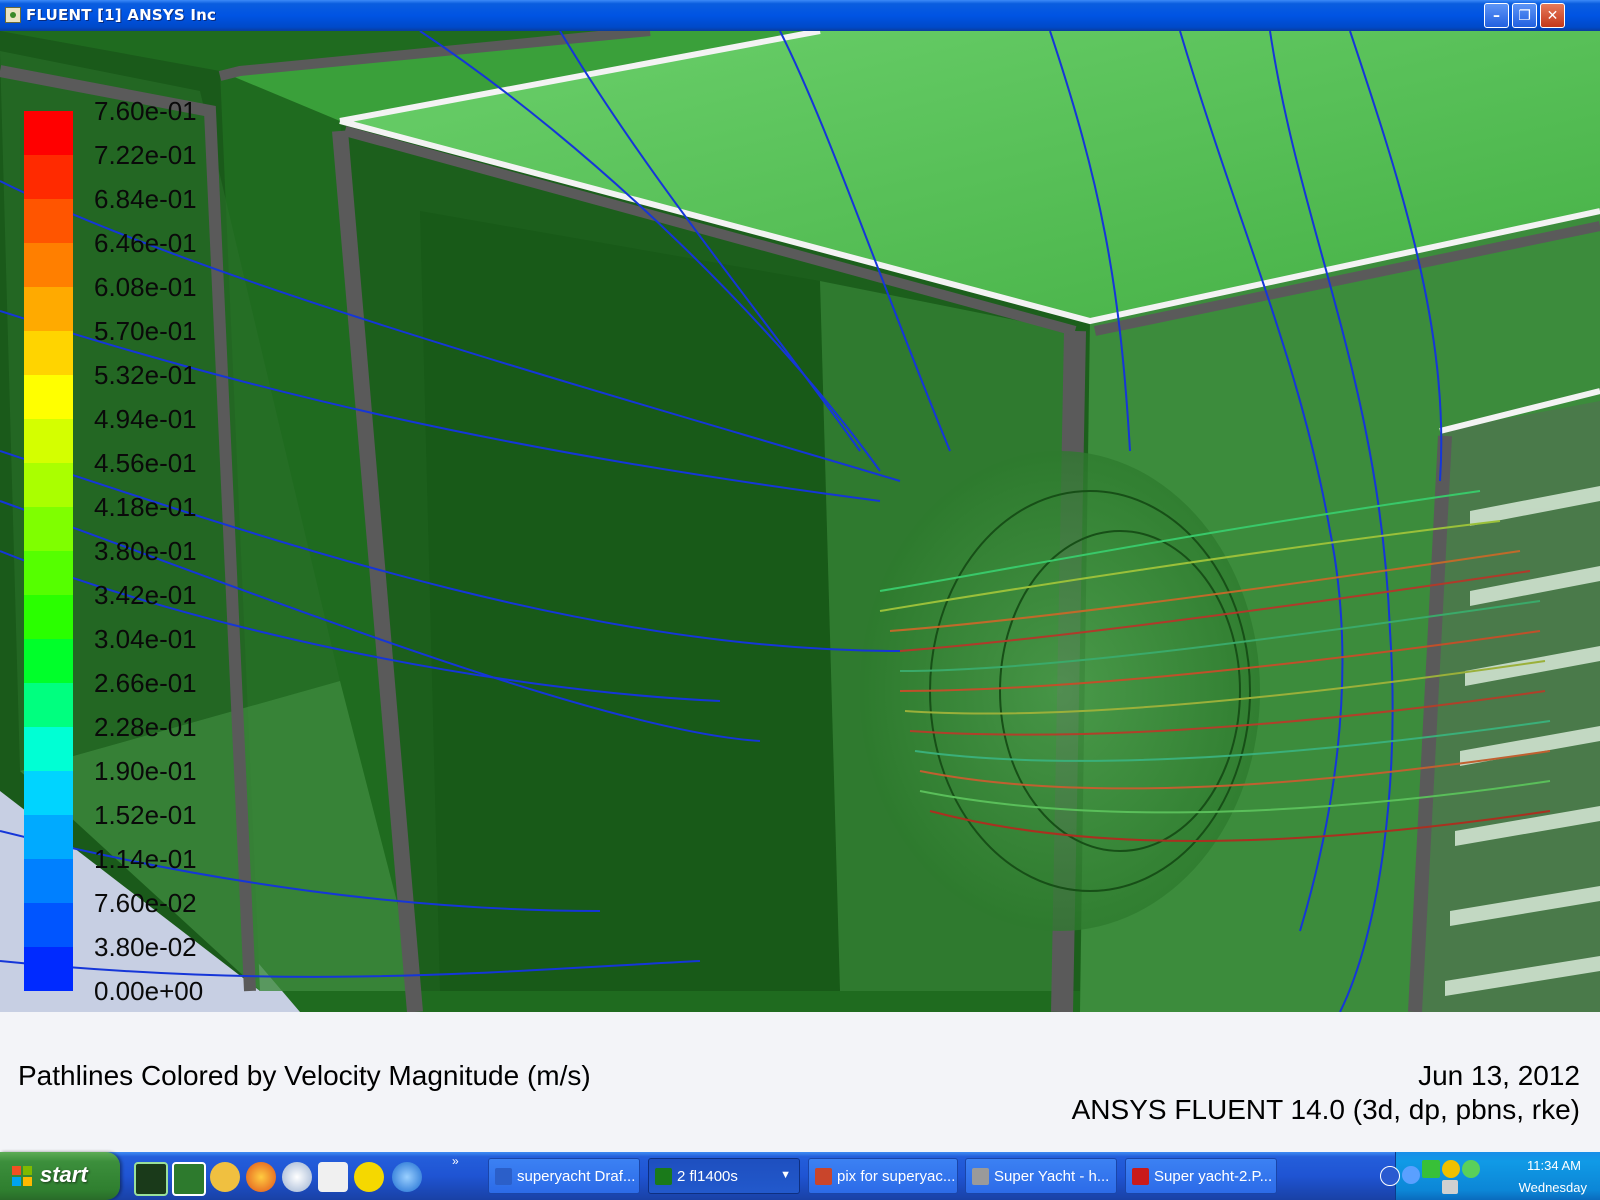 The height and width of the screenshot is (1200, 1600). Describe the element at coordinates (707, 1176) in the screenshot. I see `taskbar-button-label: 2 fl1400s` at that location.